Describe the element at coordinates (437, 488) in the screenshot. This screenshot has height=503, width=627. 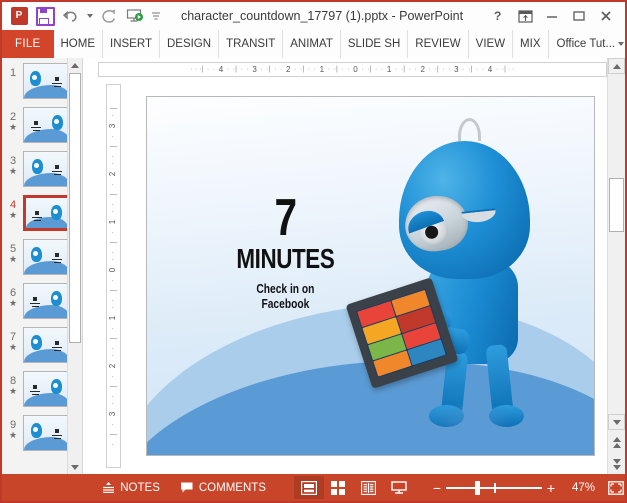
I see `zoom-out-button: −` at that location.